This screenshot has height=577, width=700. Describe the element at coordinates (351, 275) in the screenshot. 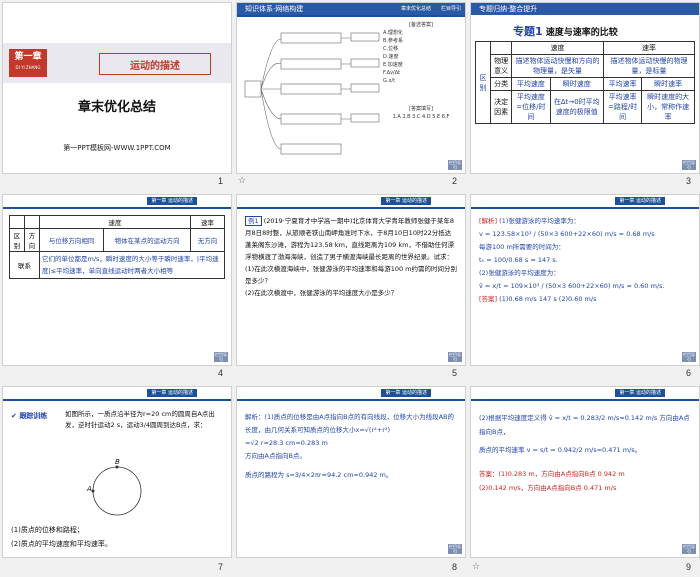

I see `question-1: (1)在此次横渡海峡中，张健游泳的平均速率和每游100 m约需的时间分别是多少？` at that location.